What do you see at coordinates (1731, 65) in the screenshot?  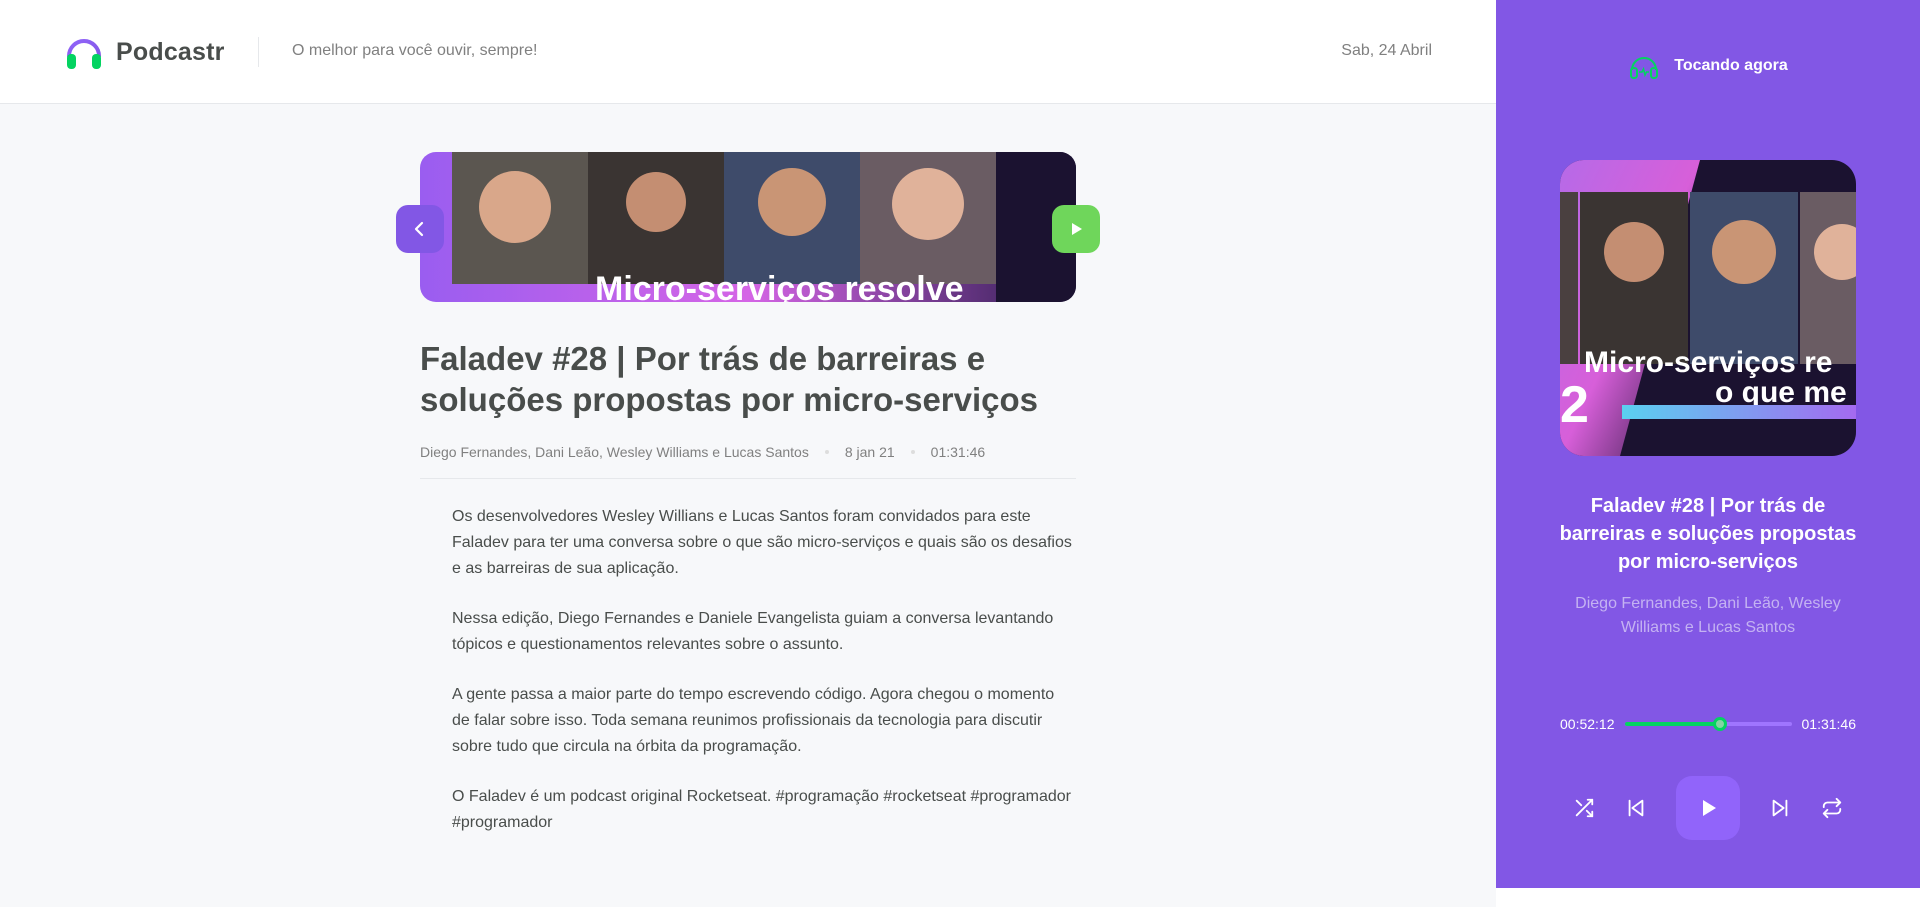 I see `now-playing-label: Tocando agora` at bounding box center [1731, 65].